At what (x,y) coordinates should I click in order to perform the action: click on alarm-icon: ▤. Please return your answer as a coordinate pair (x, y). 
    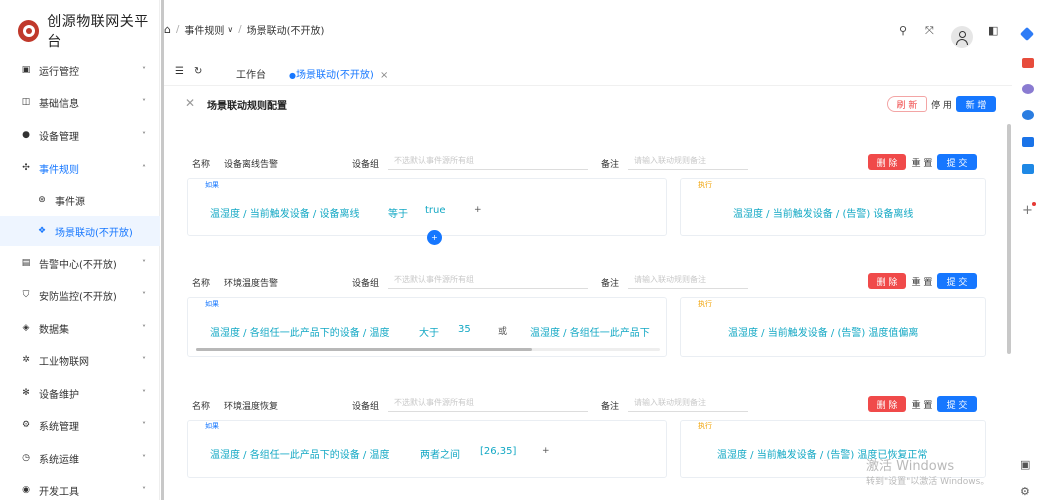
    Looking at the image, I should click on (26, 263).